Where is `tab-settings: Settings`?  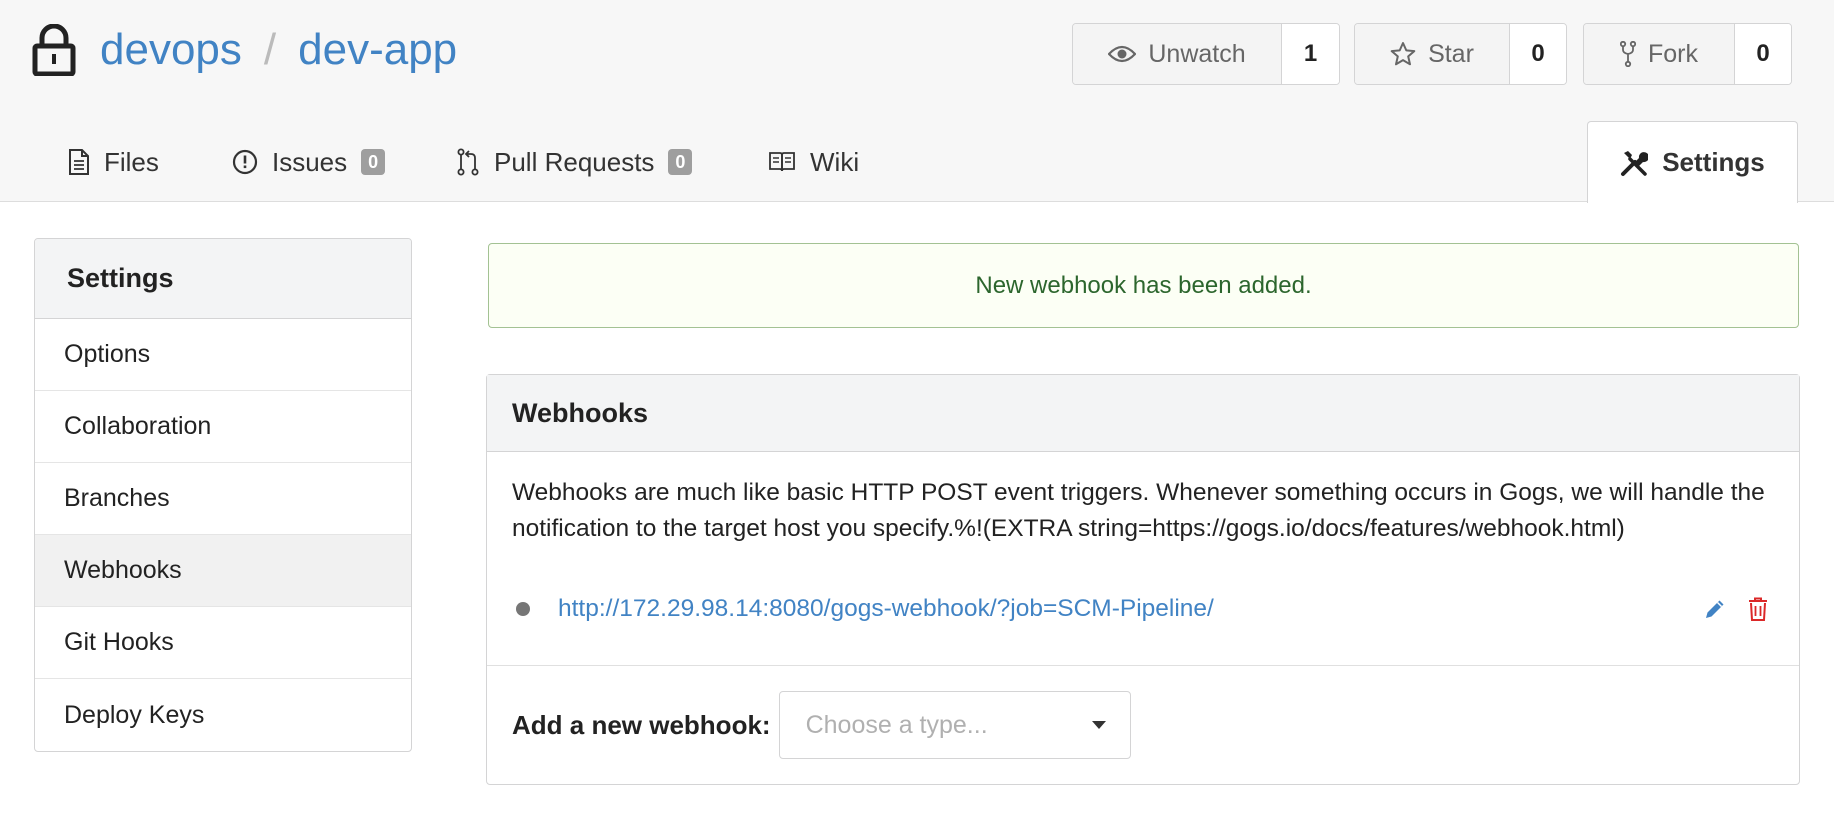
tab-settings: Settings is located at coordinates (1692, 162).